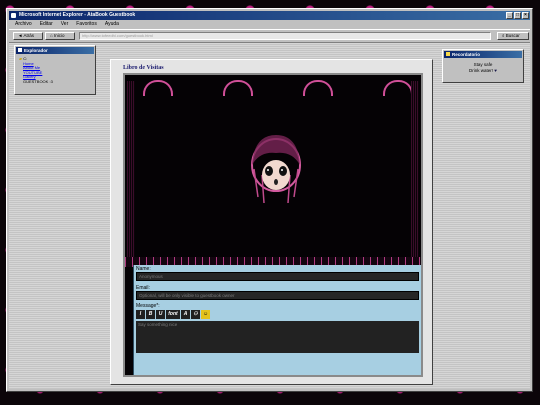 This screenshot has height=405, width=540. What do you see at coordinates (20, 50) in the screenshot?
I see `folder-icon` at bounding box center [20, 50].